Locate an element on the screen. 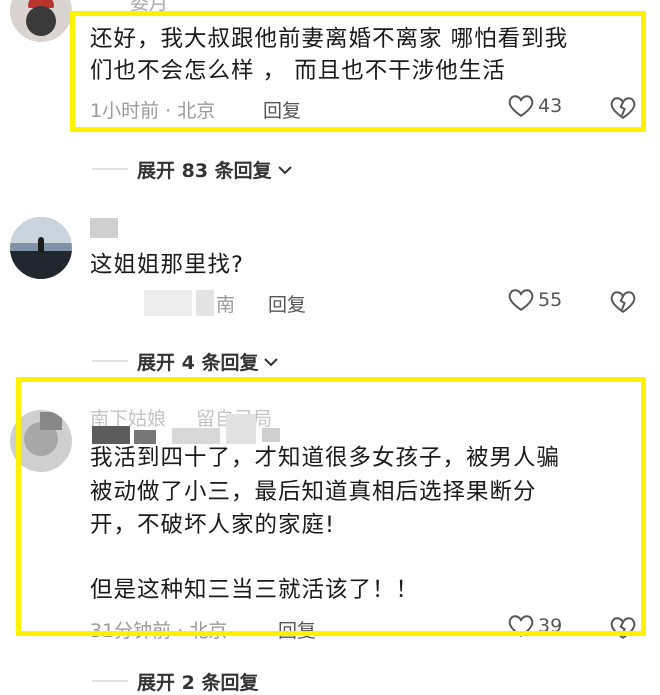  avatar-figure is located at coordinates (41, 245).